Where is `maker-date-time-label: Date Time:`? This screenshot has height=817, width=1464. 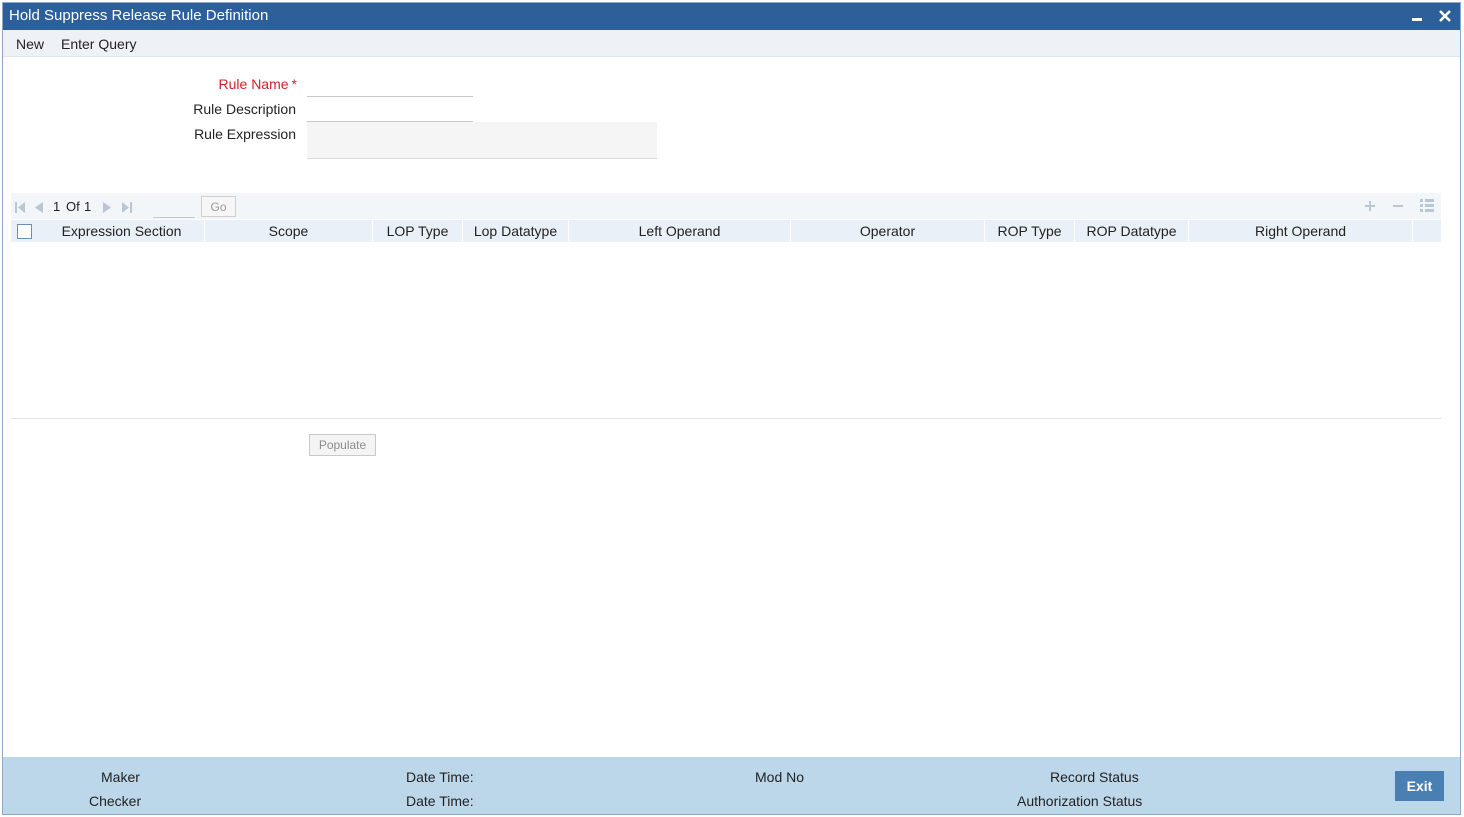
maker-date-time-label: Date Time: is located at coordinates (440, 777).